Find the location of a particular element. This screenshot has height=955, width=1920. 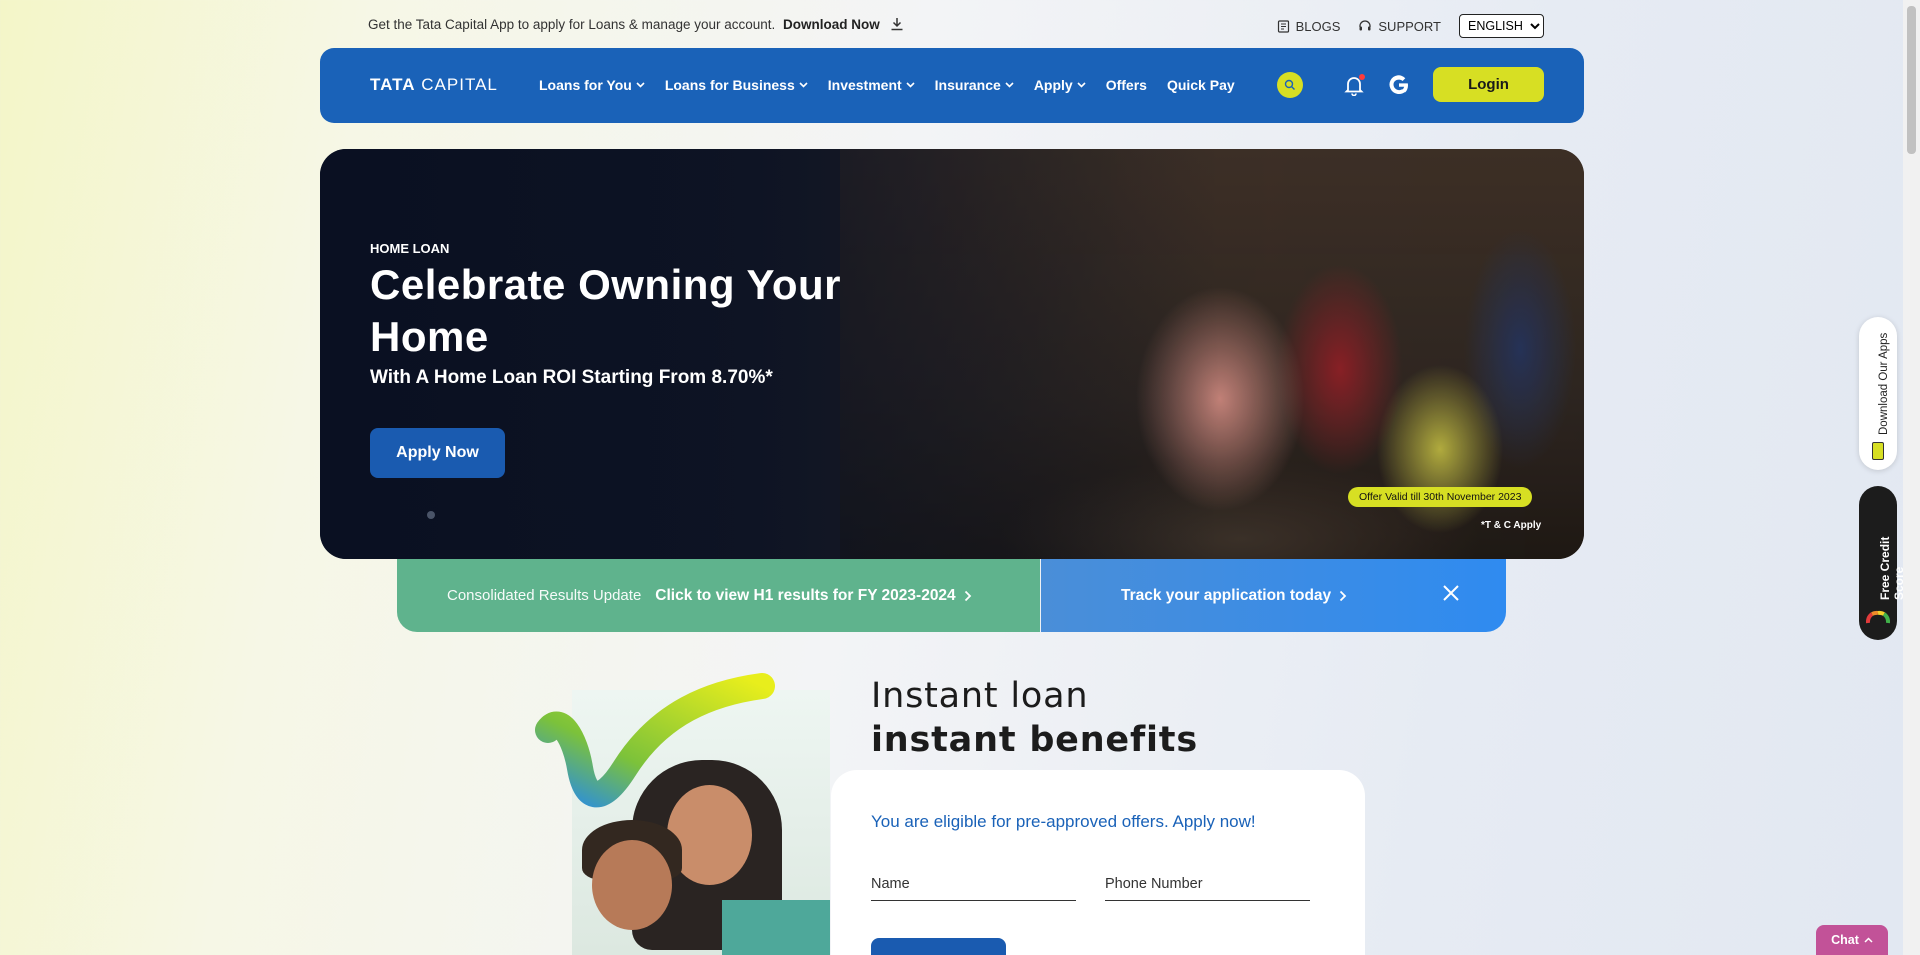

google-icon is located at coordinates (1398, 84).